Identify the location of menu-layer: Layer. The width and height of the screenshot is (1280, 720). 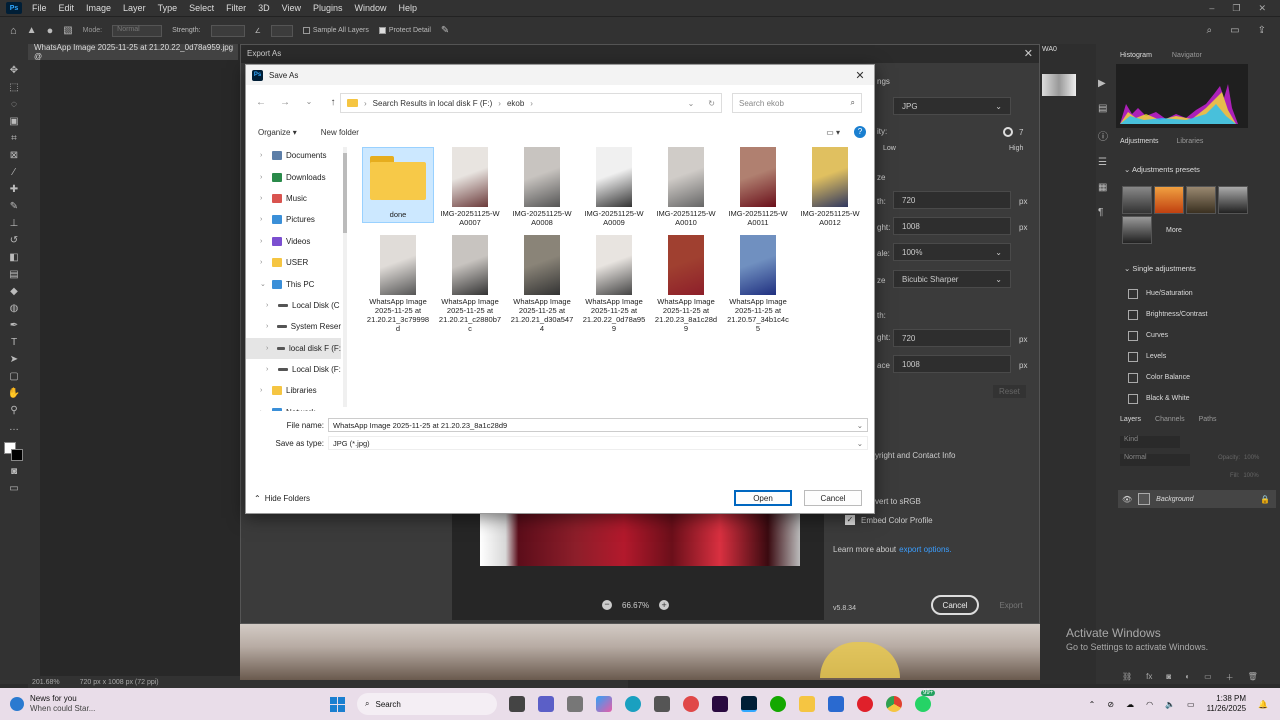
(134, 8).